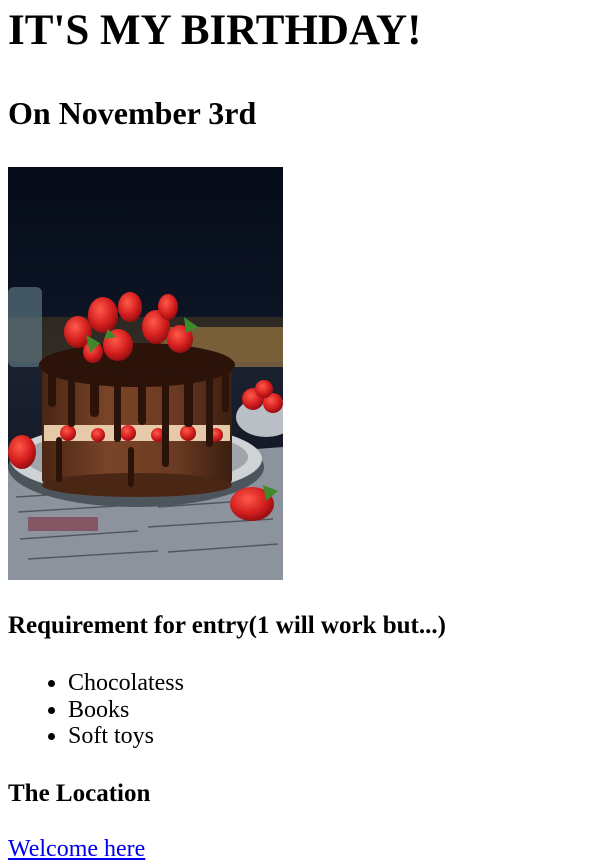 This screenshot has height=865, width=598. I want to click on page-title: IT'S MY BIRTHDAY!, so click(215, 30).